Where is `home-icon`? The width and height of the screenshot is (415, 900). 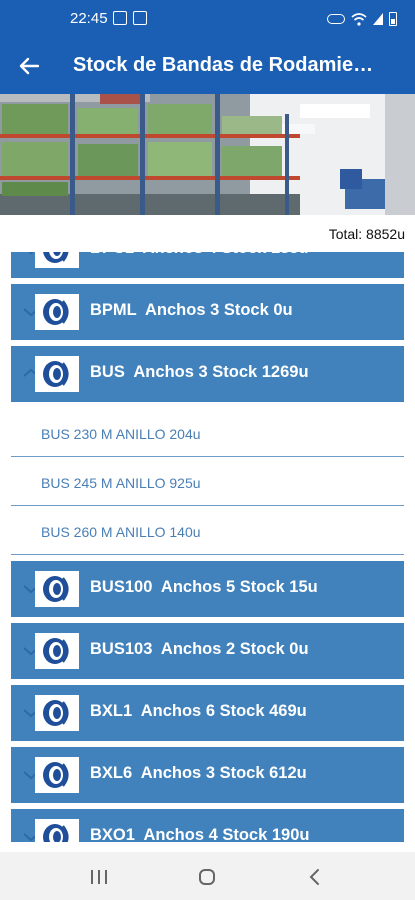 home-icon is located at coordinates (207, 877).